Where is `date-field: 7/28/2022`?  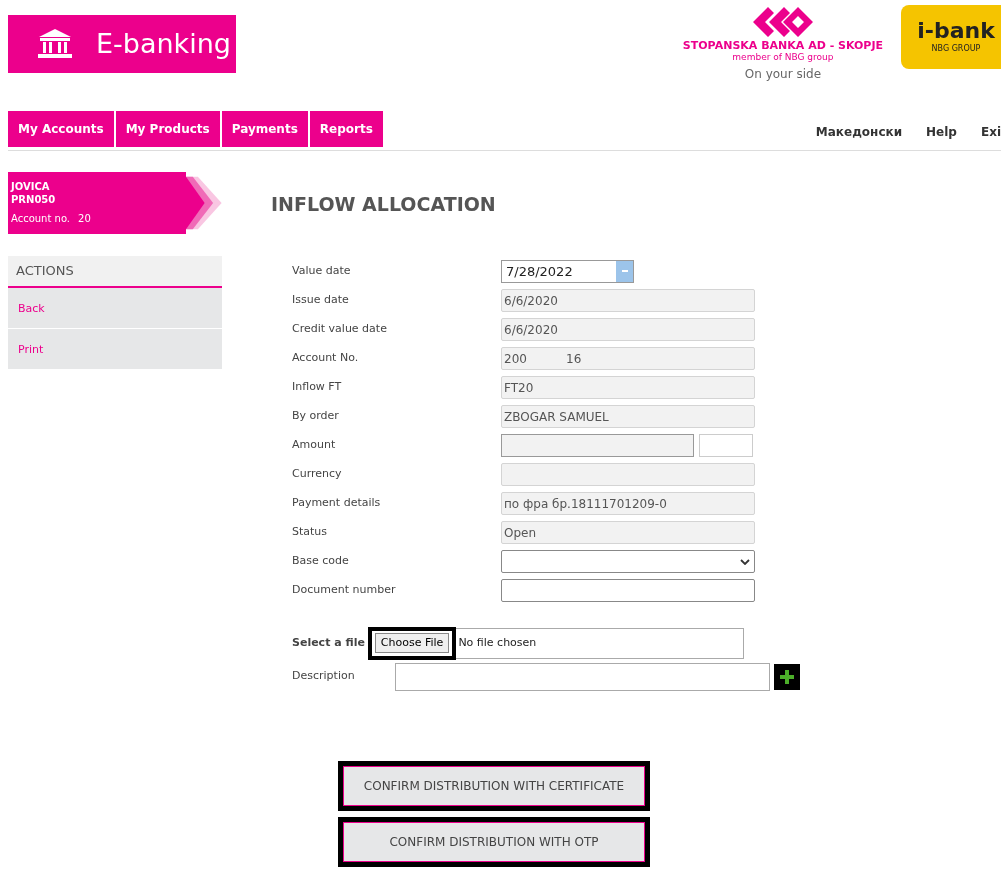 date-field: 7/28/2022 is located at coordinates (567, 271).